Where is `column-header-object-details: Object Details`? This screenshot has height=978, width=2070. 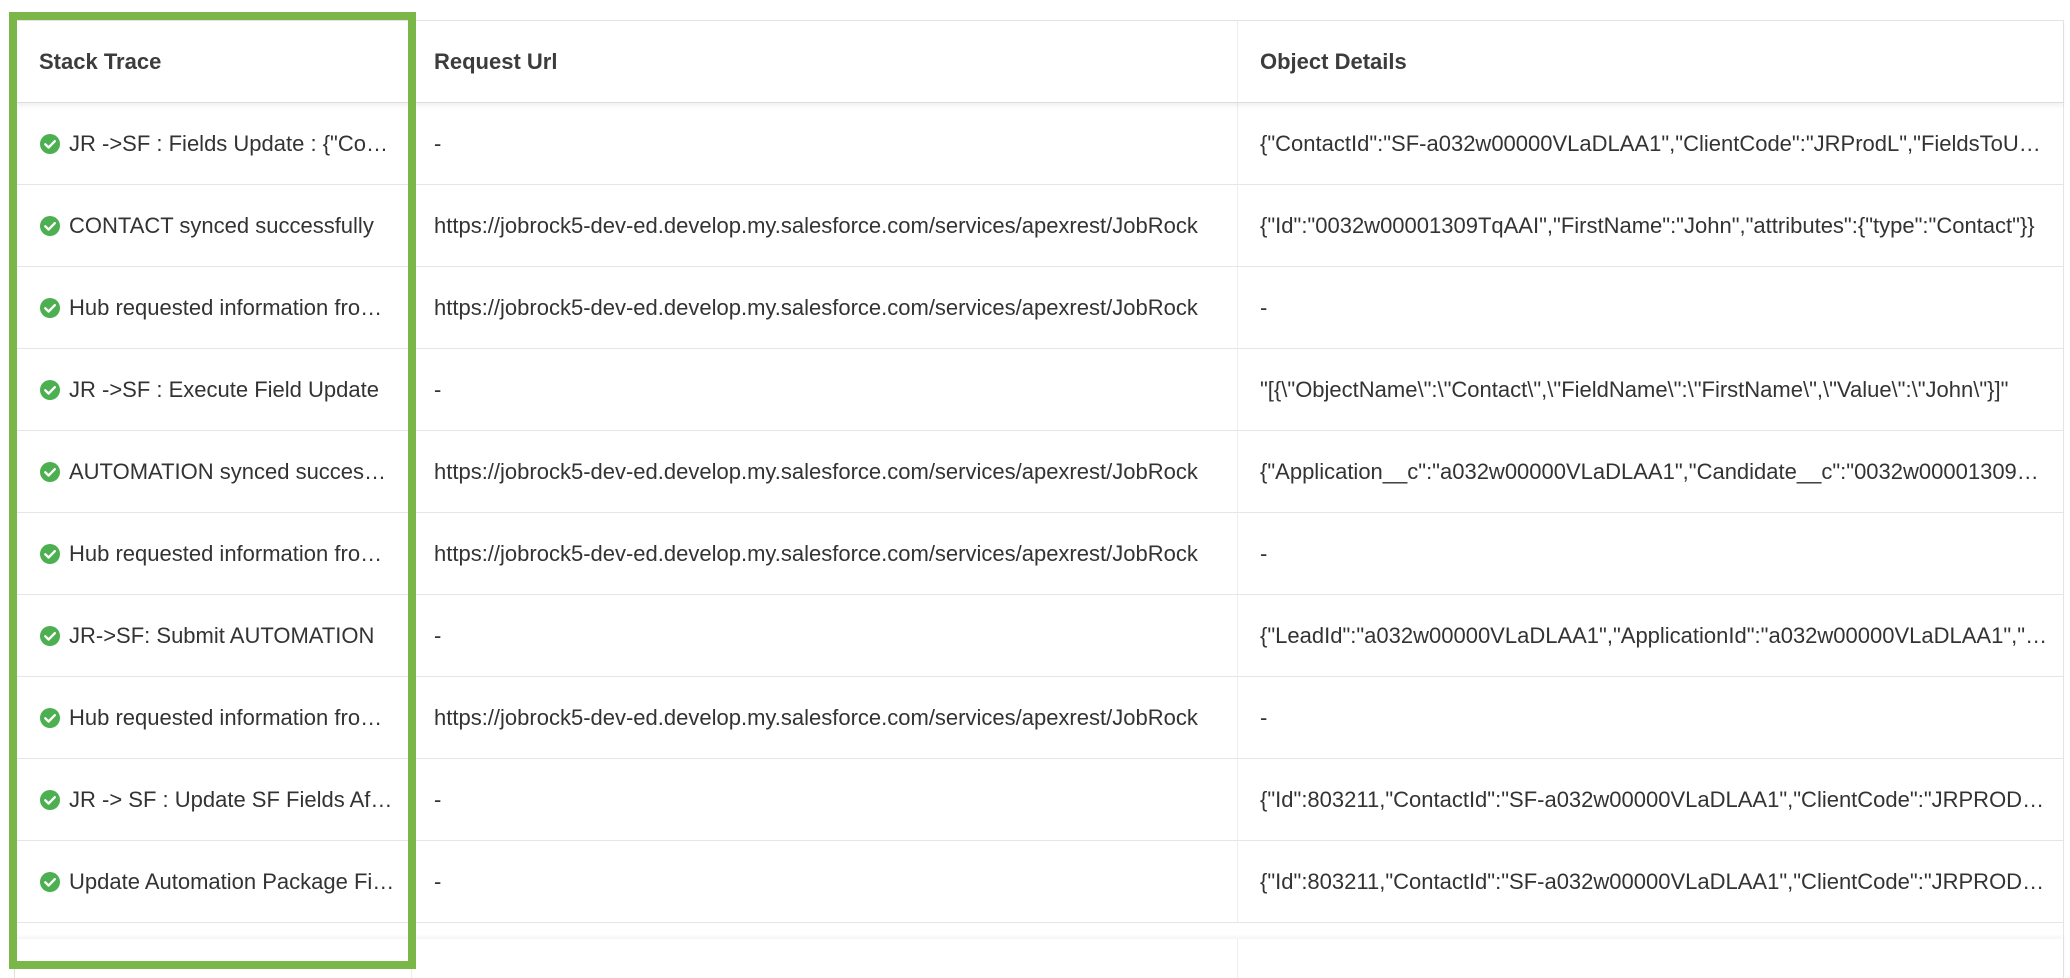
column-header-object-details: Object Details is located at coordinates (1650, 61).